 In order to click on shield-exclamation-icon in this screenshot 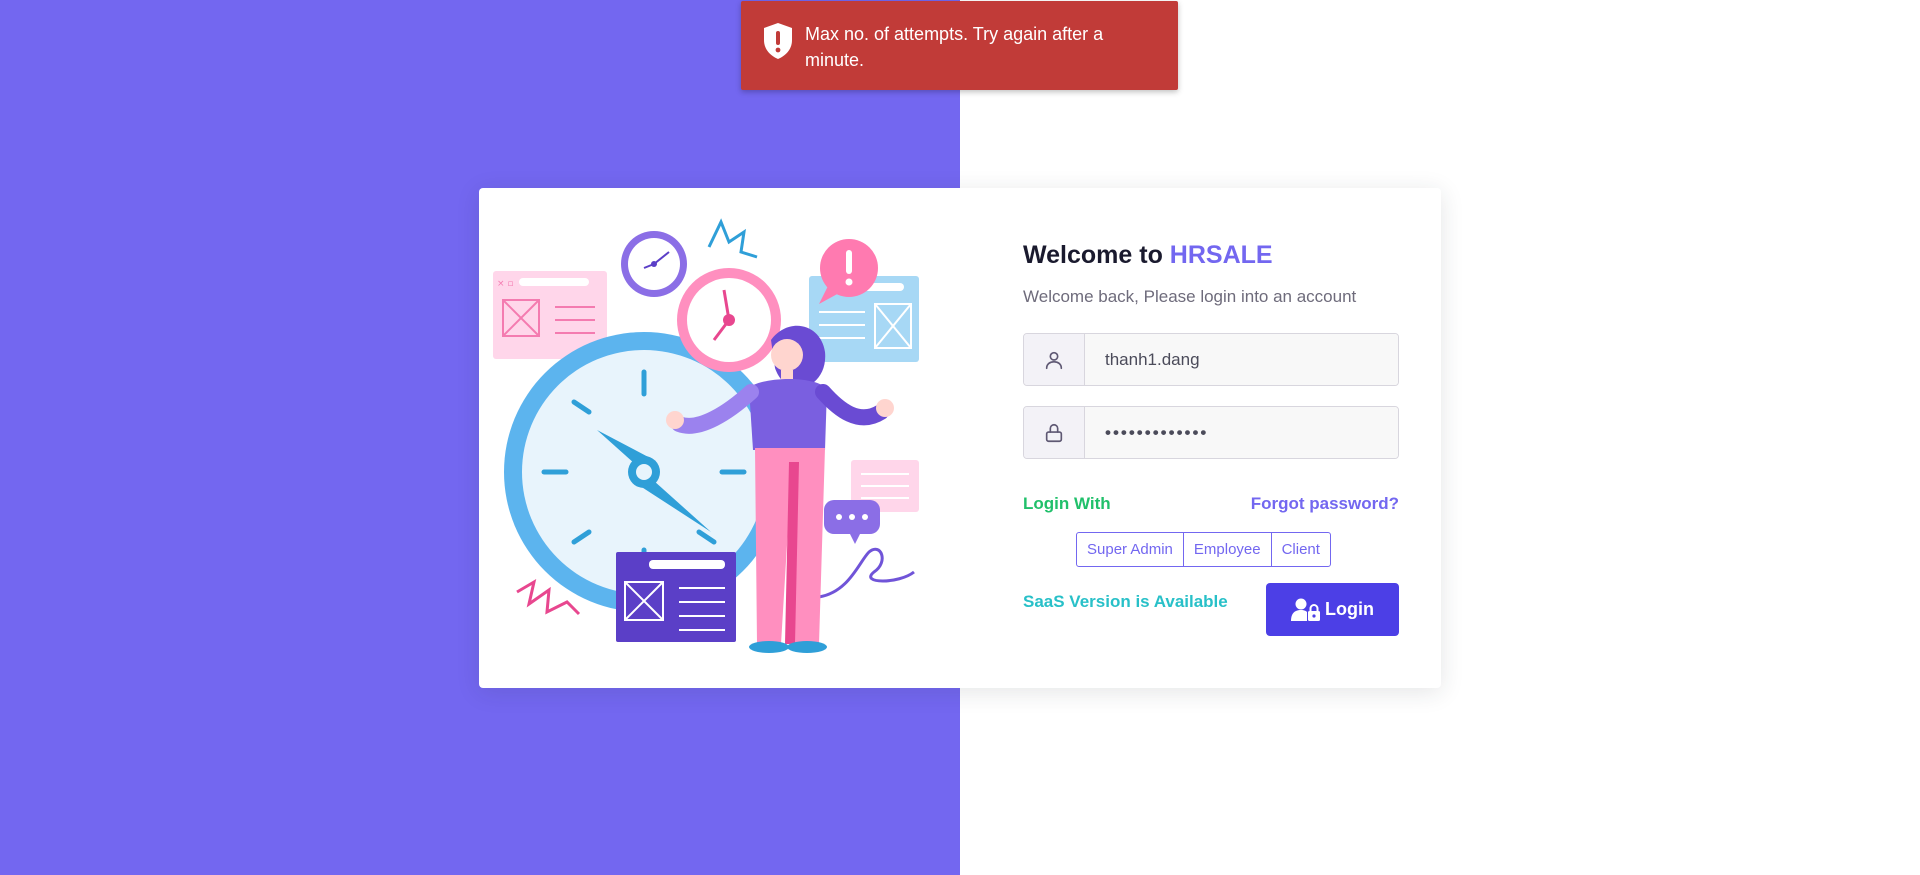, I will do `click(778, 41)`.